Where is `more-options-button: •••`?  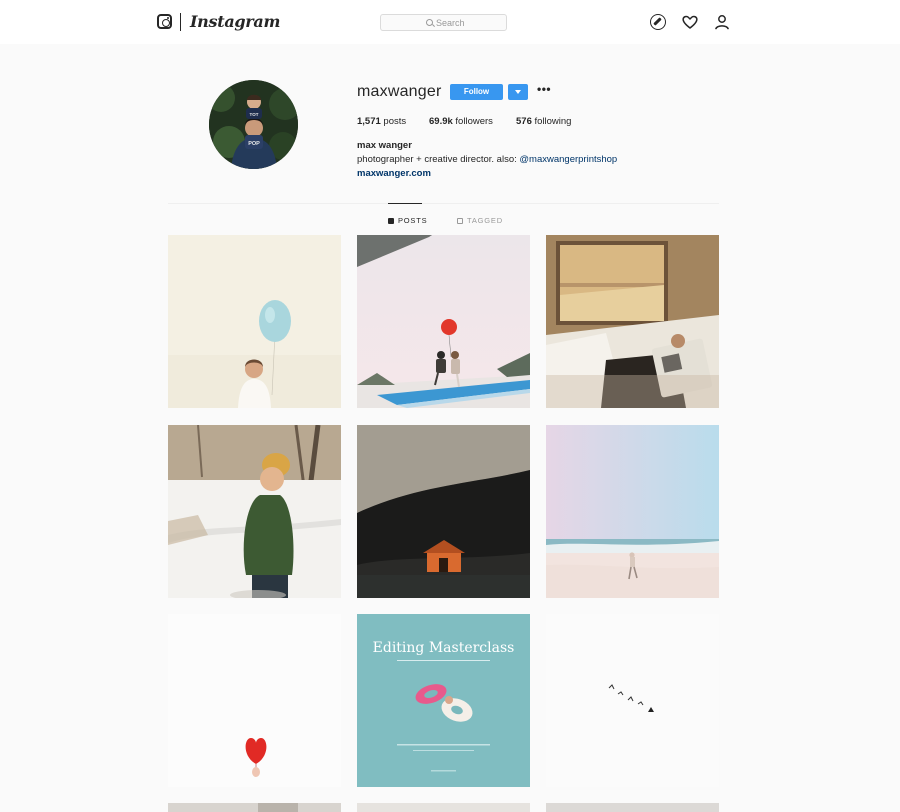
more-options-button: ••• is located at coordinates (544, 89).